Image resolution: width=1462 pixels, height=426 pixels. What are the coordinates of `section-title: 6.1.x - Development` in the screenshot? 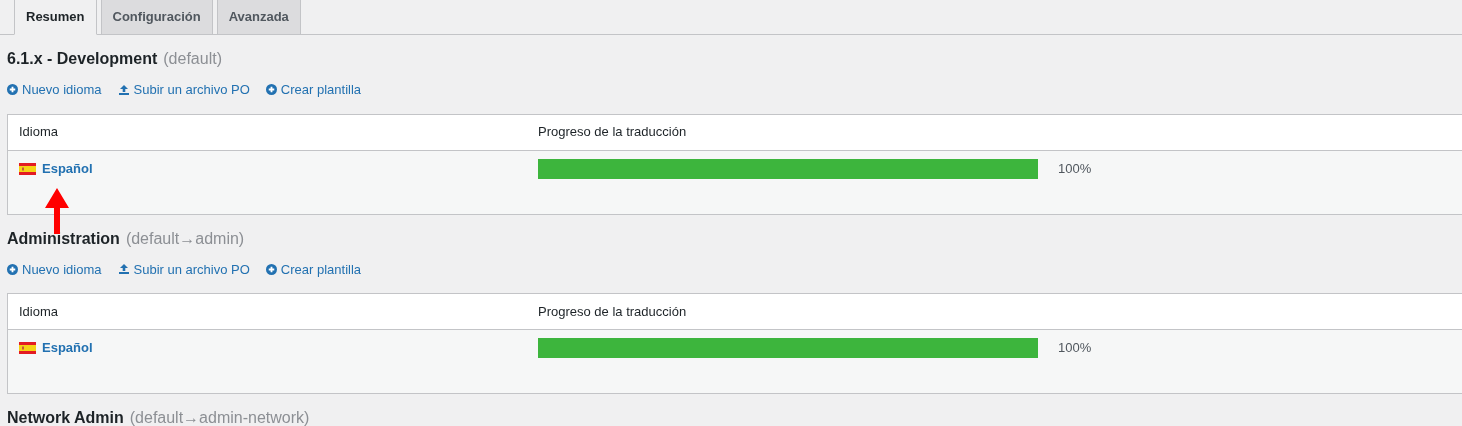 It's located at (82, 59).